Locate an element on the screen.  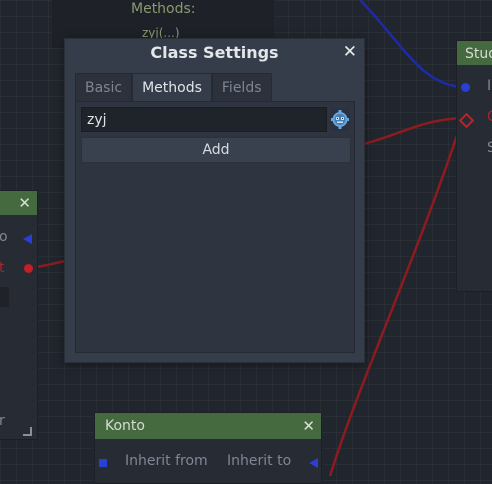
port-label-c: C is located at coordinates (489, 117).